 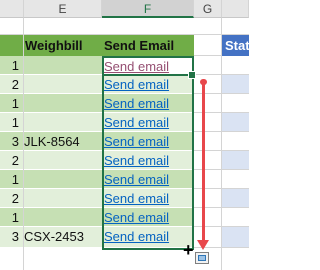 What do you see at coordinates (207, 45) in the screenshot?
I see `cell-g-header` at bounding box center [207, 45].